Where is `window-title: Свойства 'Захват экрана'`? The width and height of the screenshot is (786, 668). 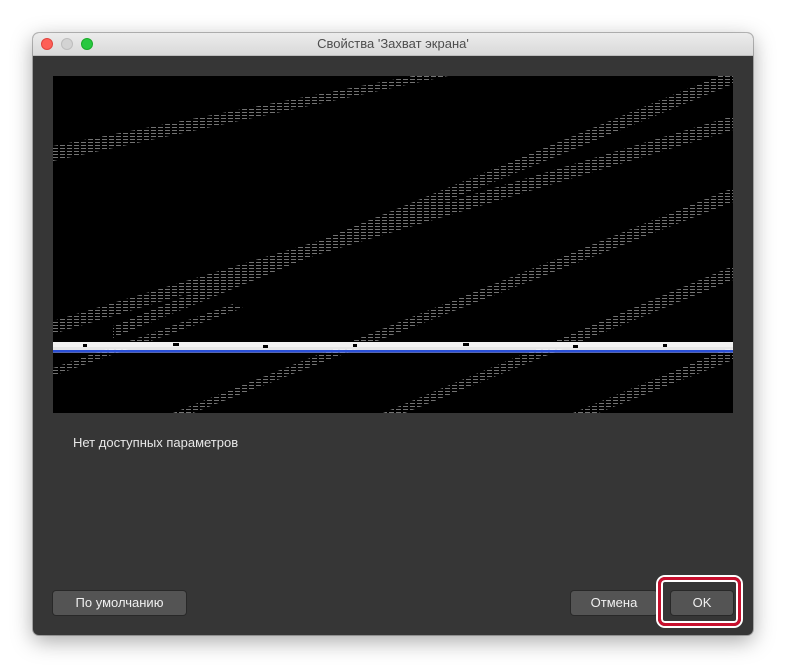
window-title: Свойства 'Захват экрана' is located at coordinates (393, 43).